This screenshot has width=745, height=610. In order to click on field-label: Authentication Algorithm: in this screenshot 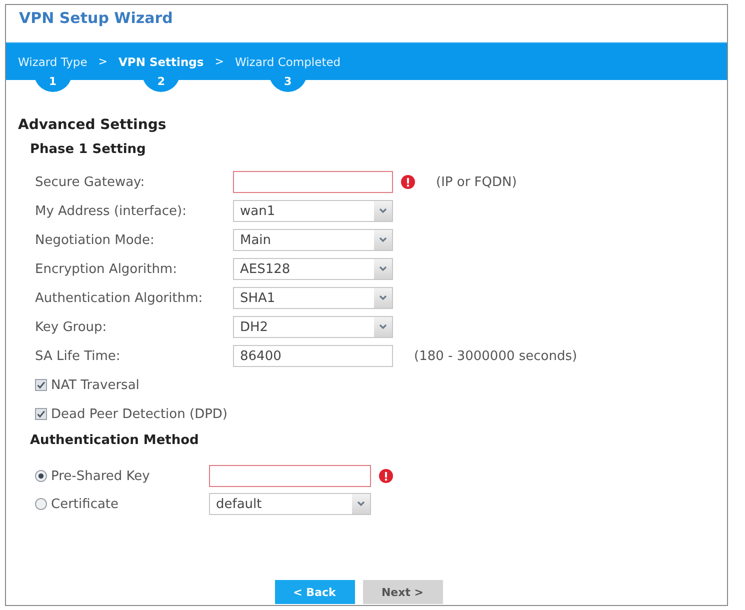, I will do `click(119, 298)`.